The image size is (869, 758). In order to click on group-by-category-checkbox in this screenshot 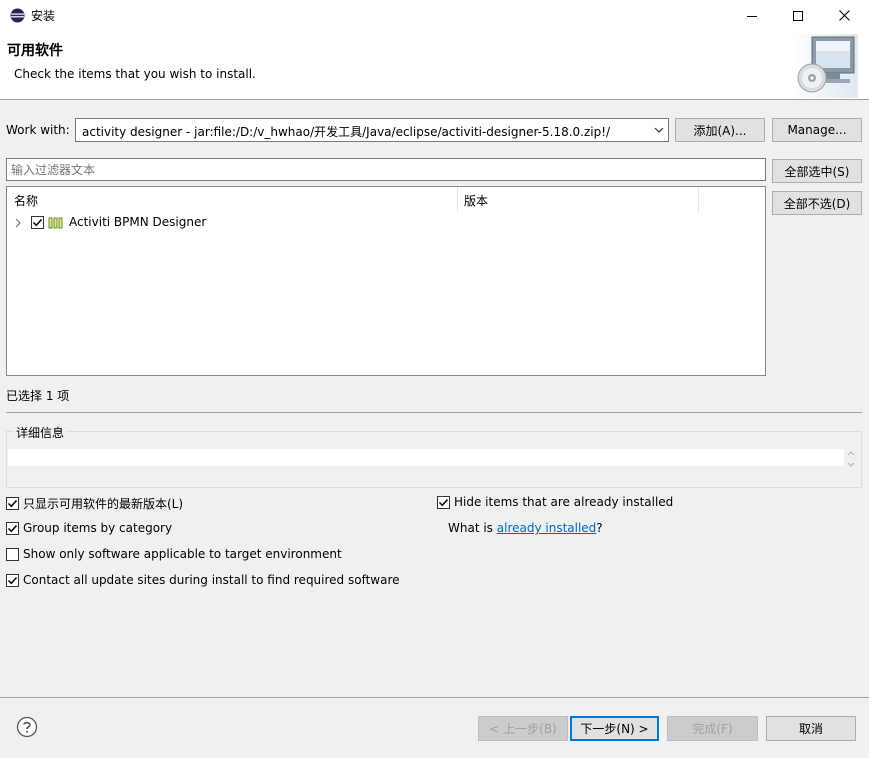, I will do `click(12, 528)`.